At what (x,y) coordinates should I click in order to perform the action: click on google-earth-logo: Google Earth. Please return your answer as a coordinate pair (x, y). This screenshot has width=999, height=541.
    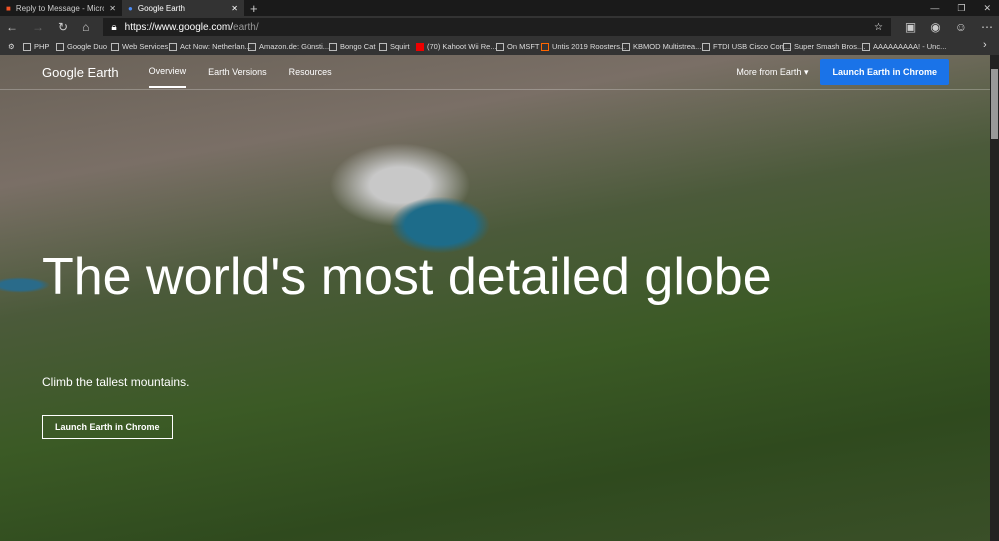
    Looking at the image, I should click on (80, 72).